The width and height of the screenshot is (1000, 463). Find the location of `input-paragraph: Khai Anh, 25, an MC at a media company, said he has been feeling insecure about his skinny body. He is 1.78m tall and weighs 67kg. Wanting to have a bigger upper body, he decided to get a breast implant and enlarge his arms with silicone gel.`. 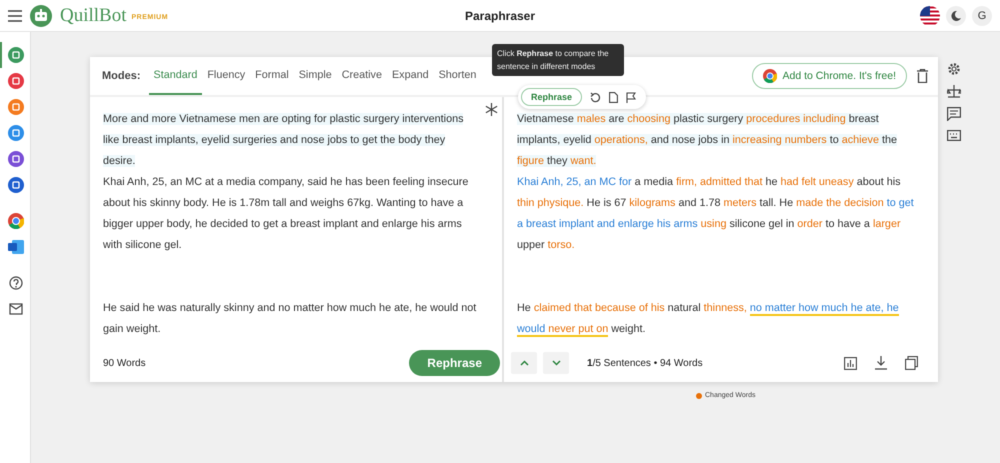

input-paragraph: Khai Anh, 25, an MC at a media company, said he has been feeling insecure about his skinny body. He is 1.78m tall and weighs 67kg. Wanting to have a bigger upper body, he decided to get a breast implant and enlarge his arms with silicone gel. is located at coordinates (286, 214).